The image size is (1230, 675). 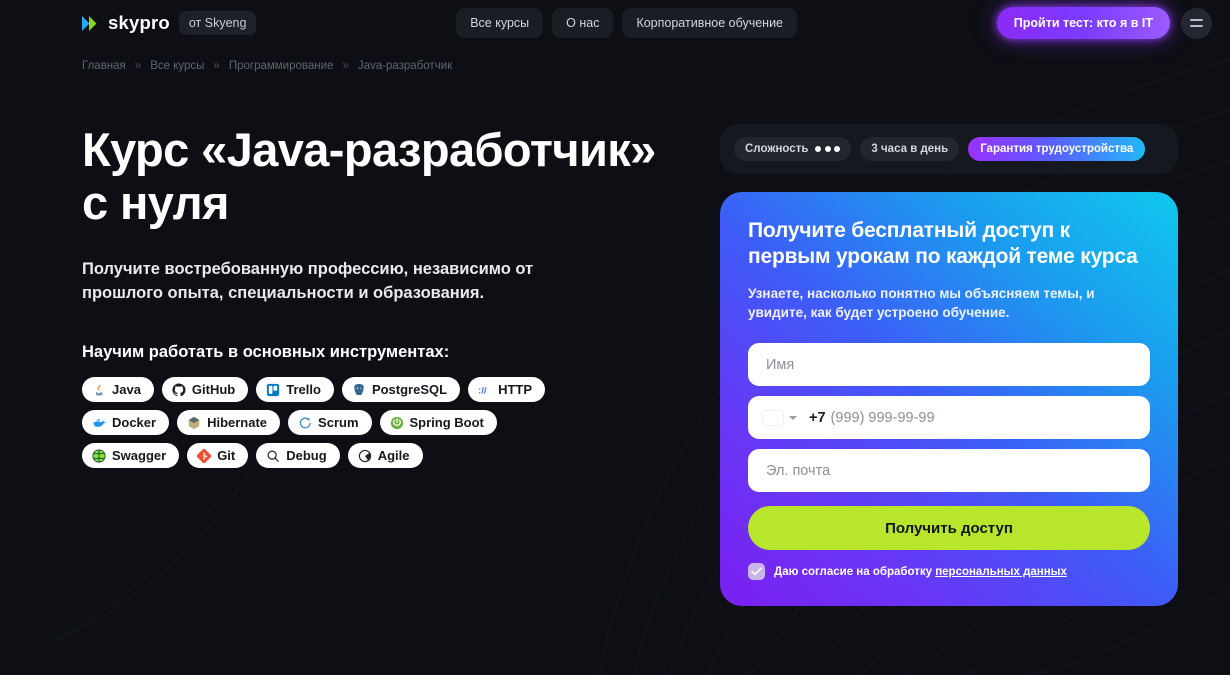 I want to click on page-title: Курс «Java-разработчик» с нуля, so click(x=369, y=176).